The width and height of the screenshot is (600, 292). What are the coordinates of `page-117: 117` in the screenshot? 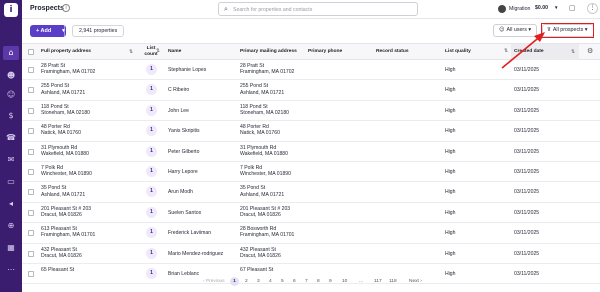 It's located at (378, 281).